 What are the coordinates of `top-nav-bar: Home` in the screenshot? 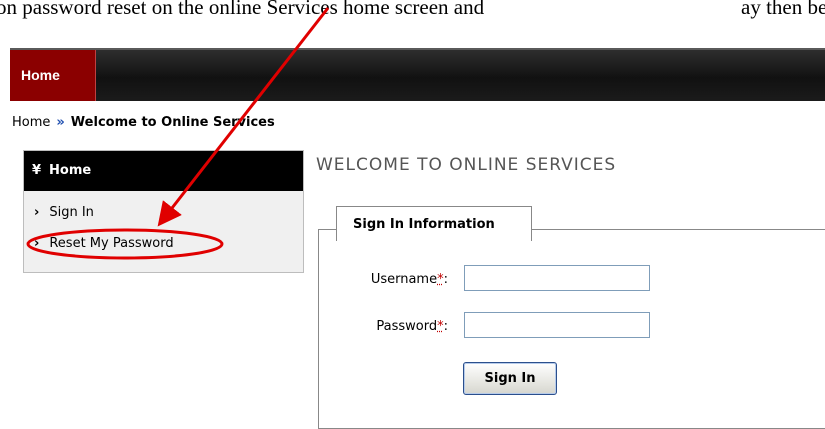 It's located at (417, 74).